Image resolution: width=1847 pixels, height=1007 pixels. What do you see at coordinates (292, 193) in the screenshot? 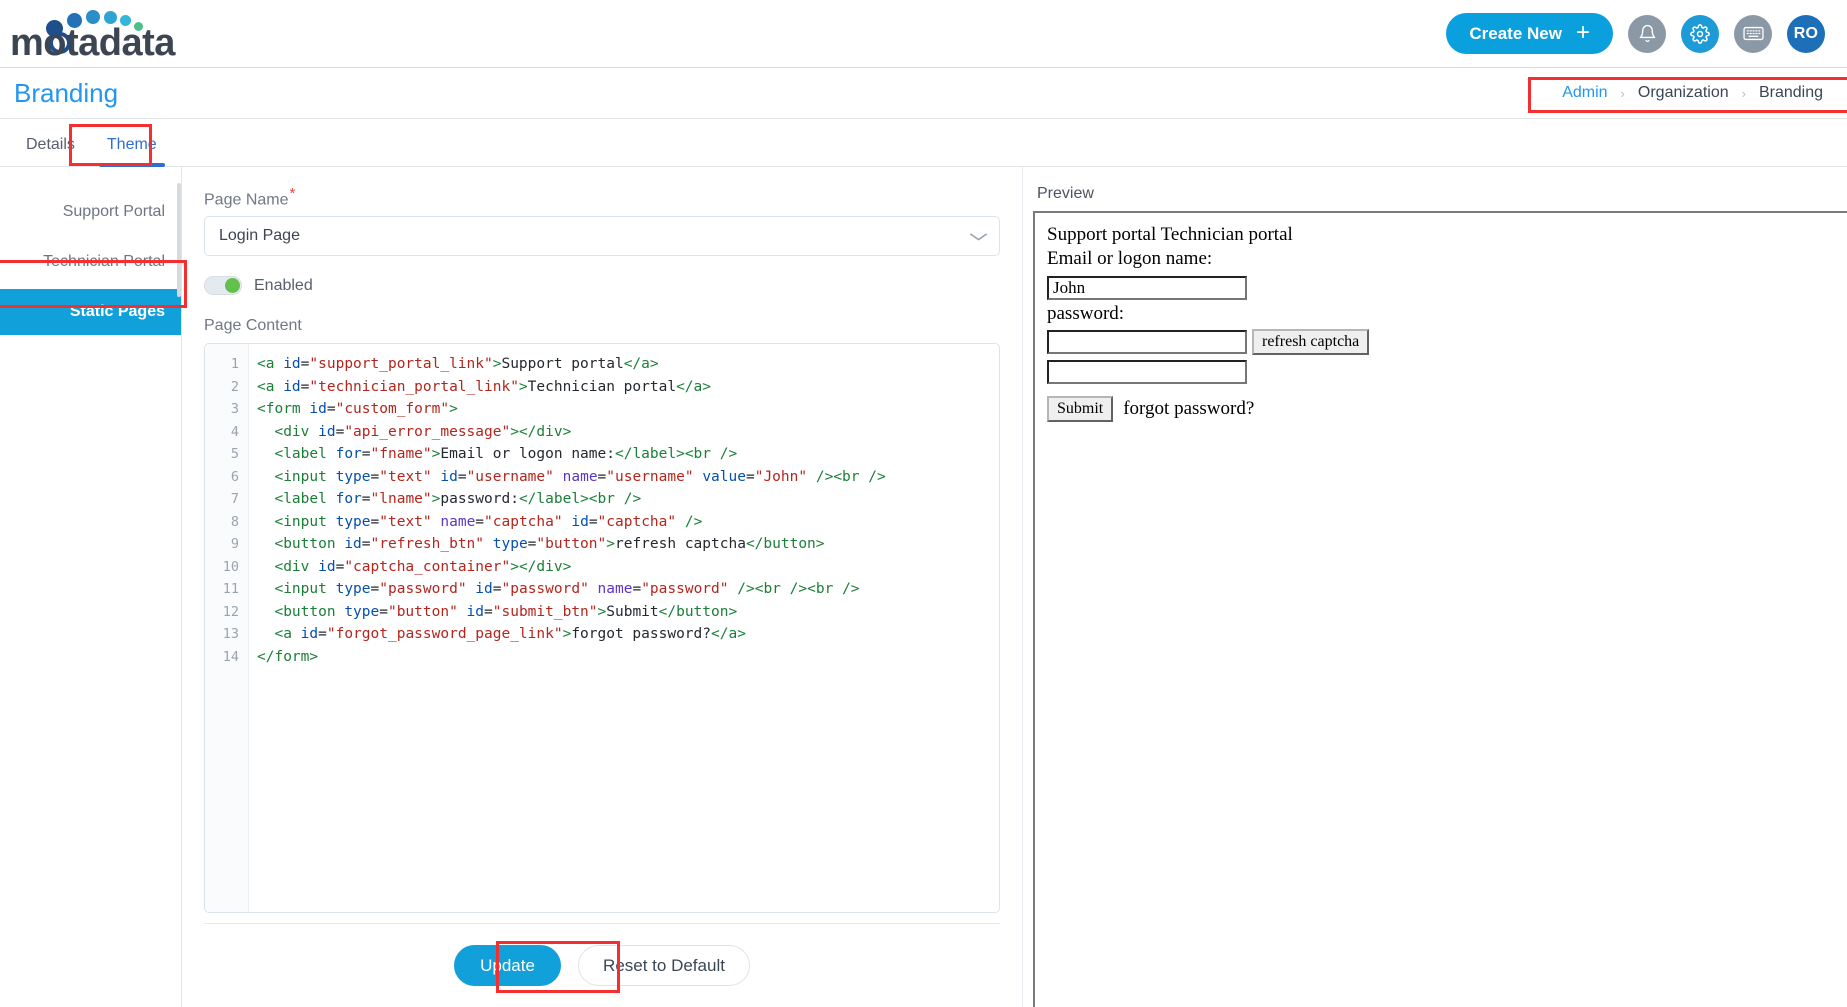
I see `required-indicator: *` at bounding box center [292, 193].